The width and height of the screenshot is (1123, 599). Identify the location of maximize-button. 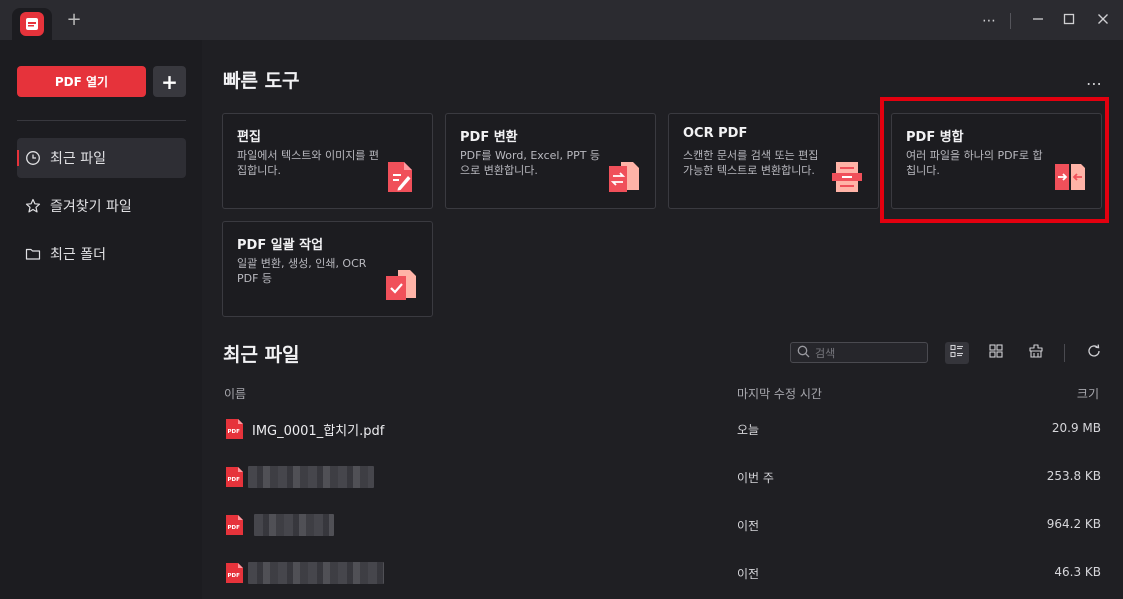
(1069, 21).